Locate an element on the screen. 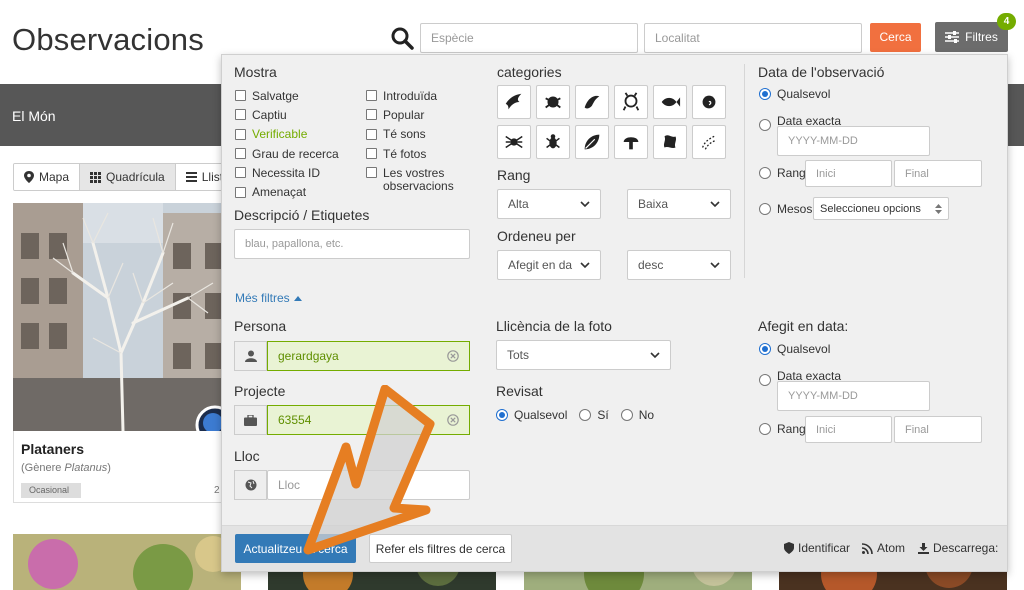 The width and height of the screenshot is (1024, 590). license-select: Tots is located at coordinates (583, 355).